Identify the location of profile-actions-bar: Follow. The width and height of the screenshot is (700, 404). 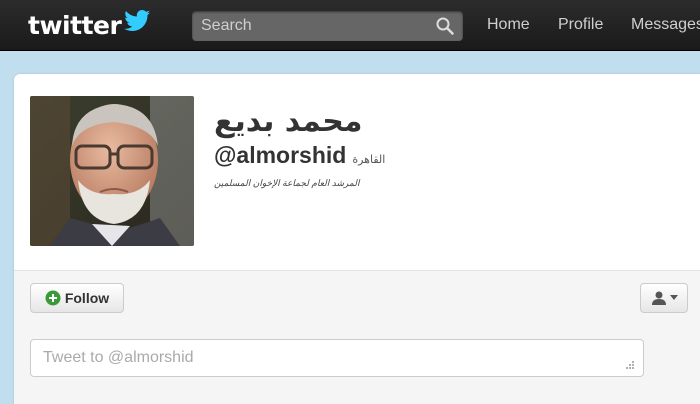
(357, 299).